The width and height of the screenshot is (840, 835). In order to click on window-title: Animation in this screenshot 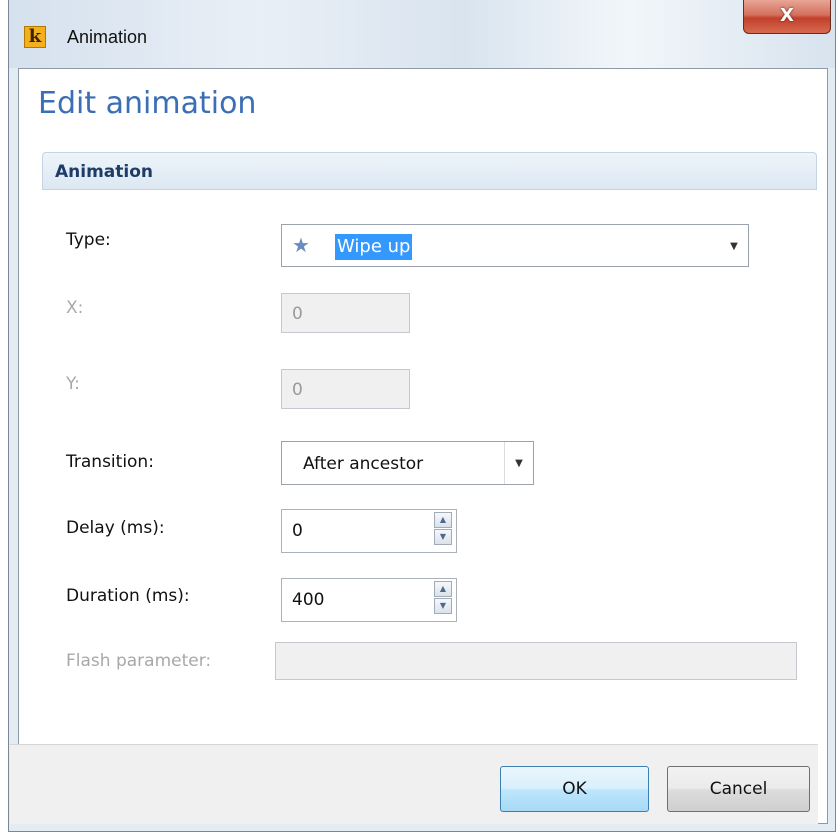, I will do `click(107, 37)`.